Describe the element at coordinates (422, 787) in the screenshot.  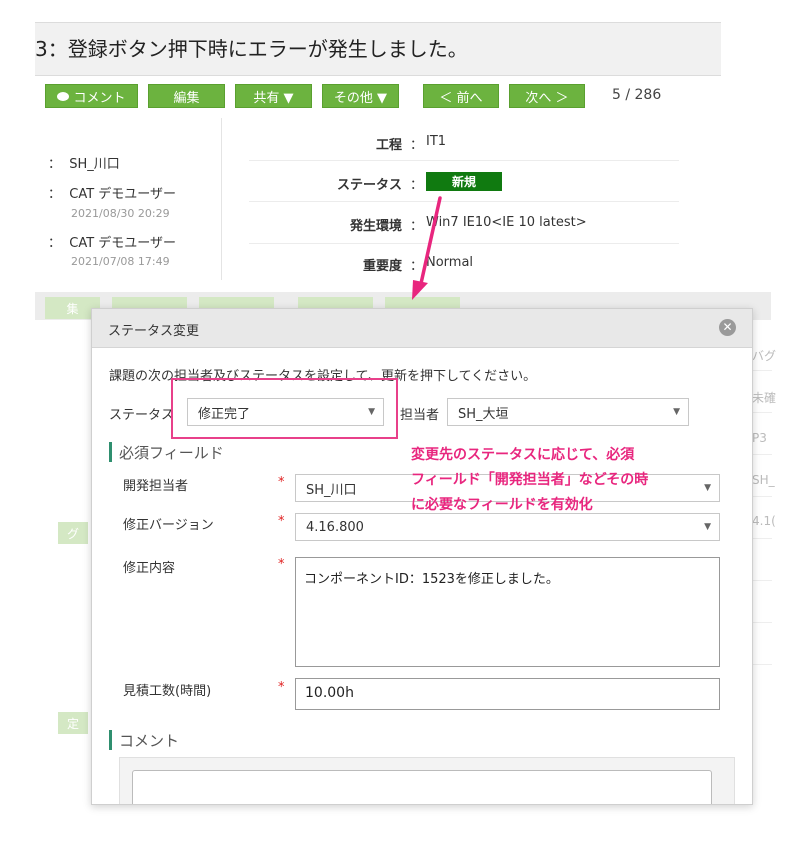
I see `comment-textarea` at that location.